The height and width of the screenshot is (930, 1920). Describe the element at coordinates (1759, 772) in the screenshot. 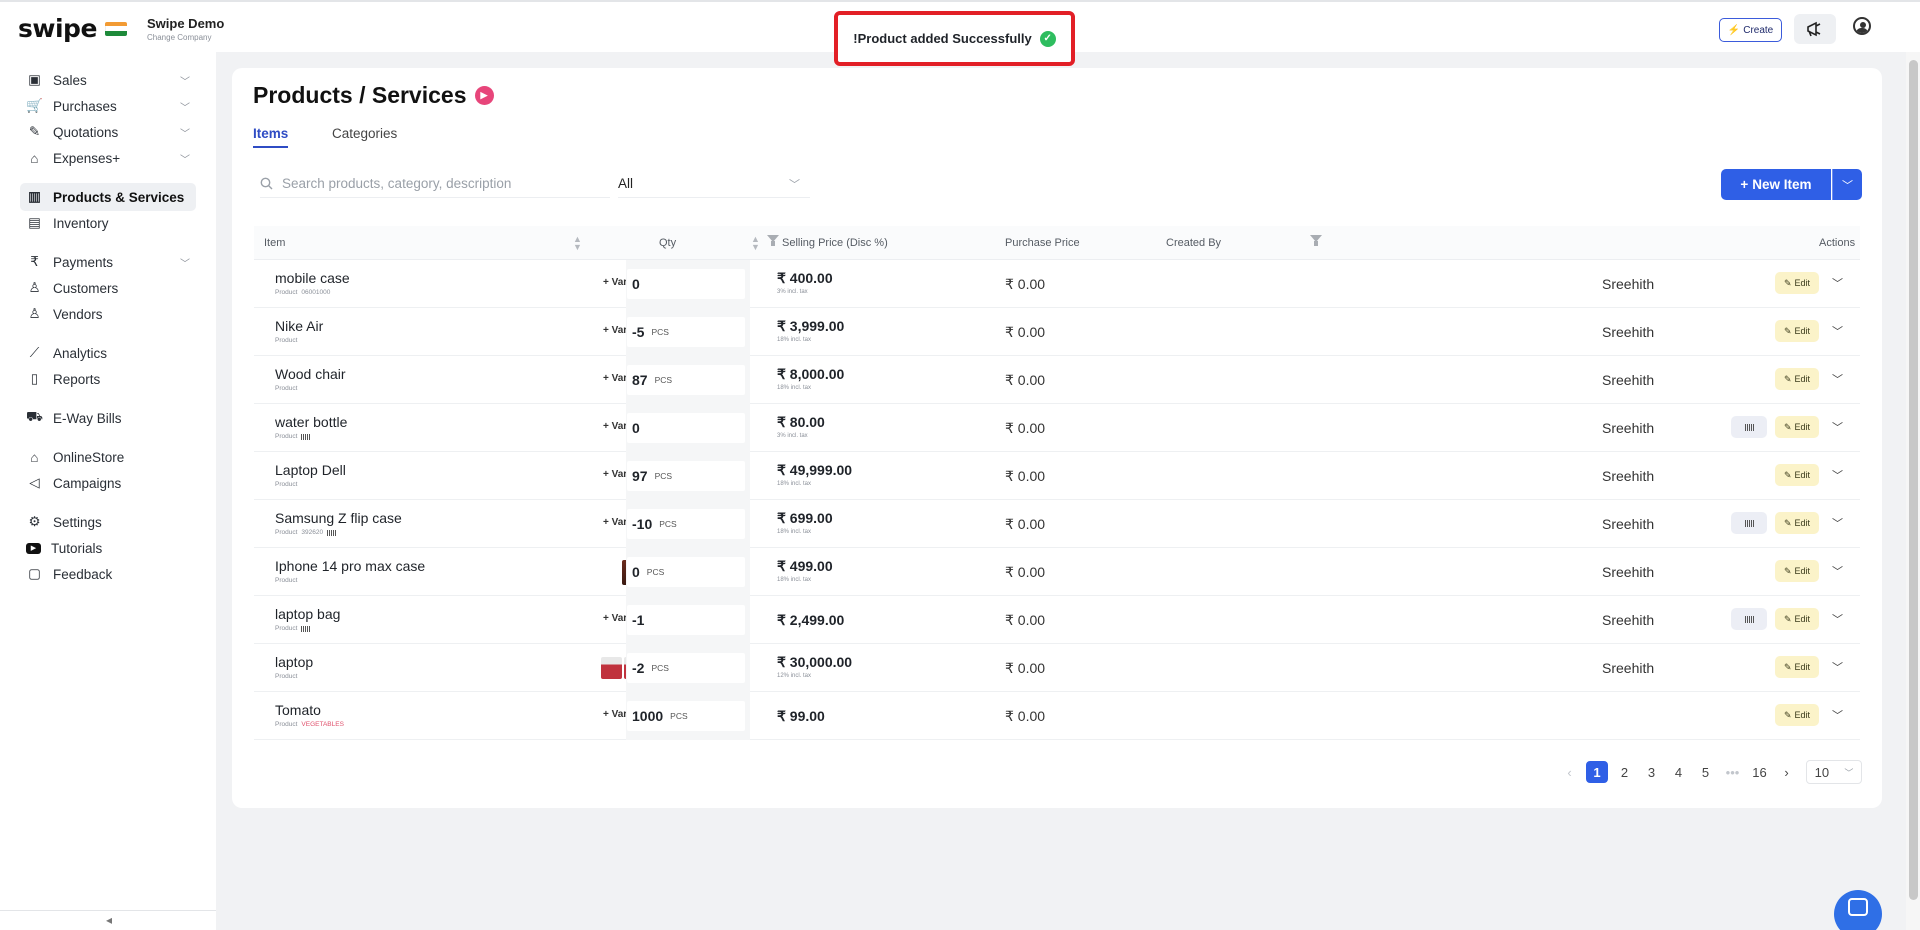

I see `page-16-button: 16` at that location.